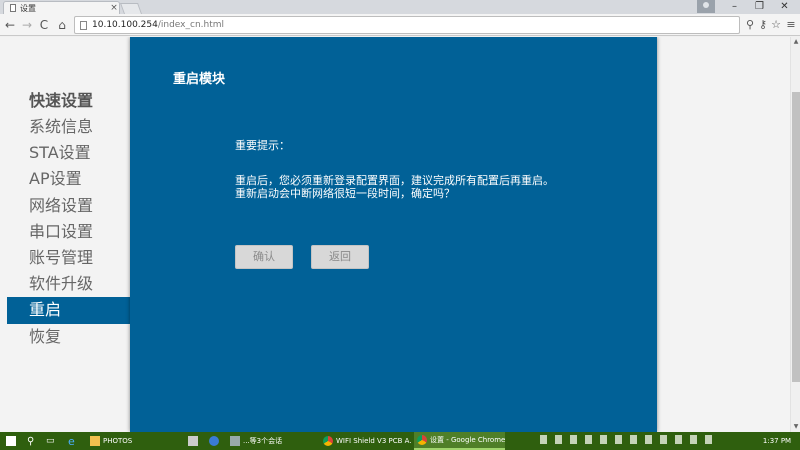 Image resolution: width=800 pixels, height=450 pixels. I want to click on minimize-button: –, so click(734, 7).